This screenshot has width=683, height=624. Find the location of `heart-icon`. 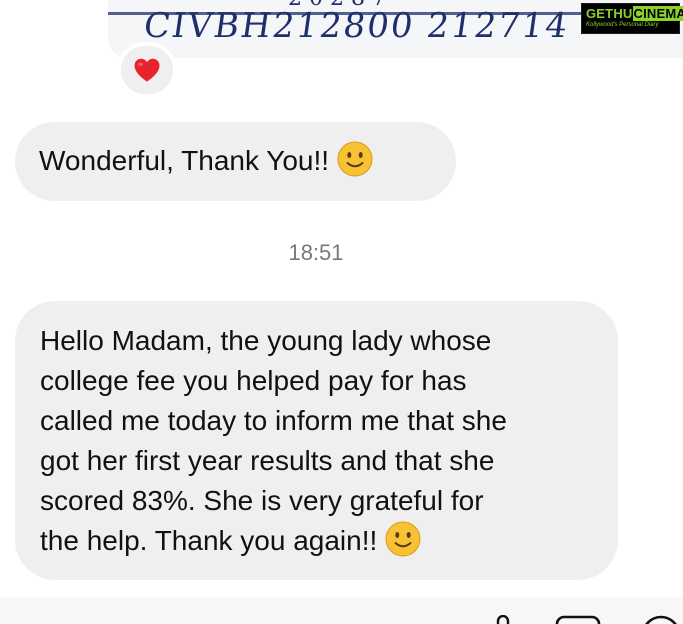

heart-icon is located at coordinates (147, 70).